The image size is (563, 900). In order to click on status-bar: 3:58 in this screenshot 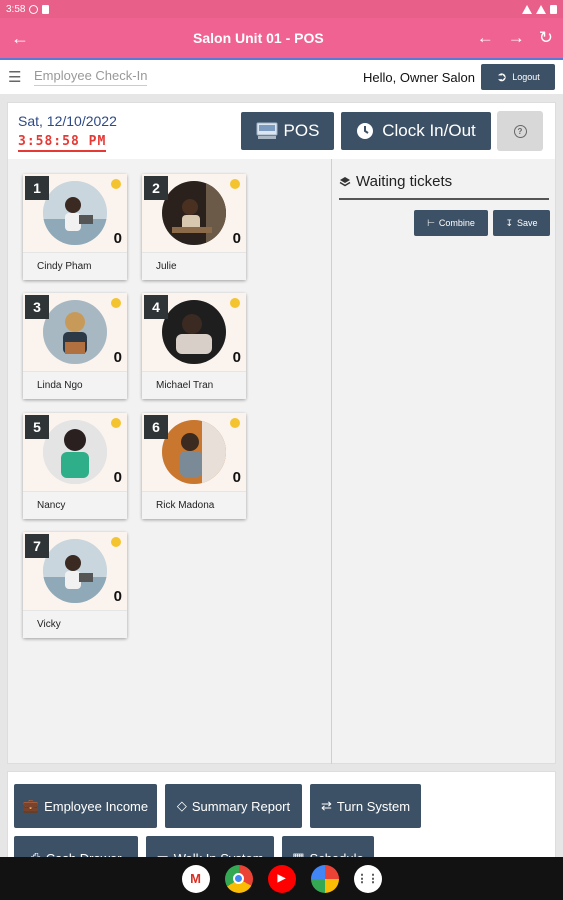, I will do `click(281, 9)`.